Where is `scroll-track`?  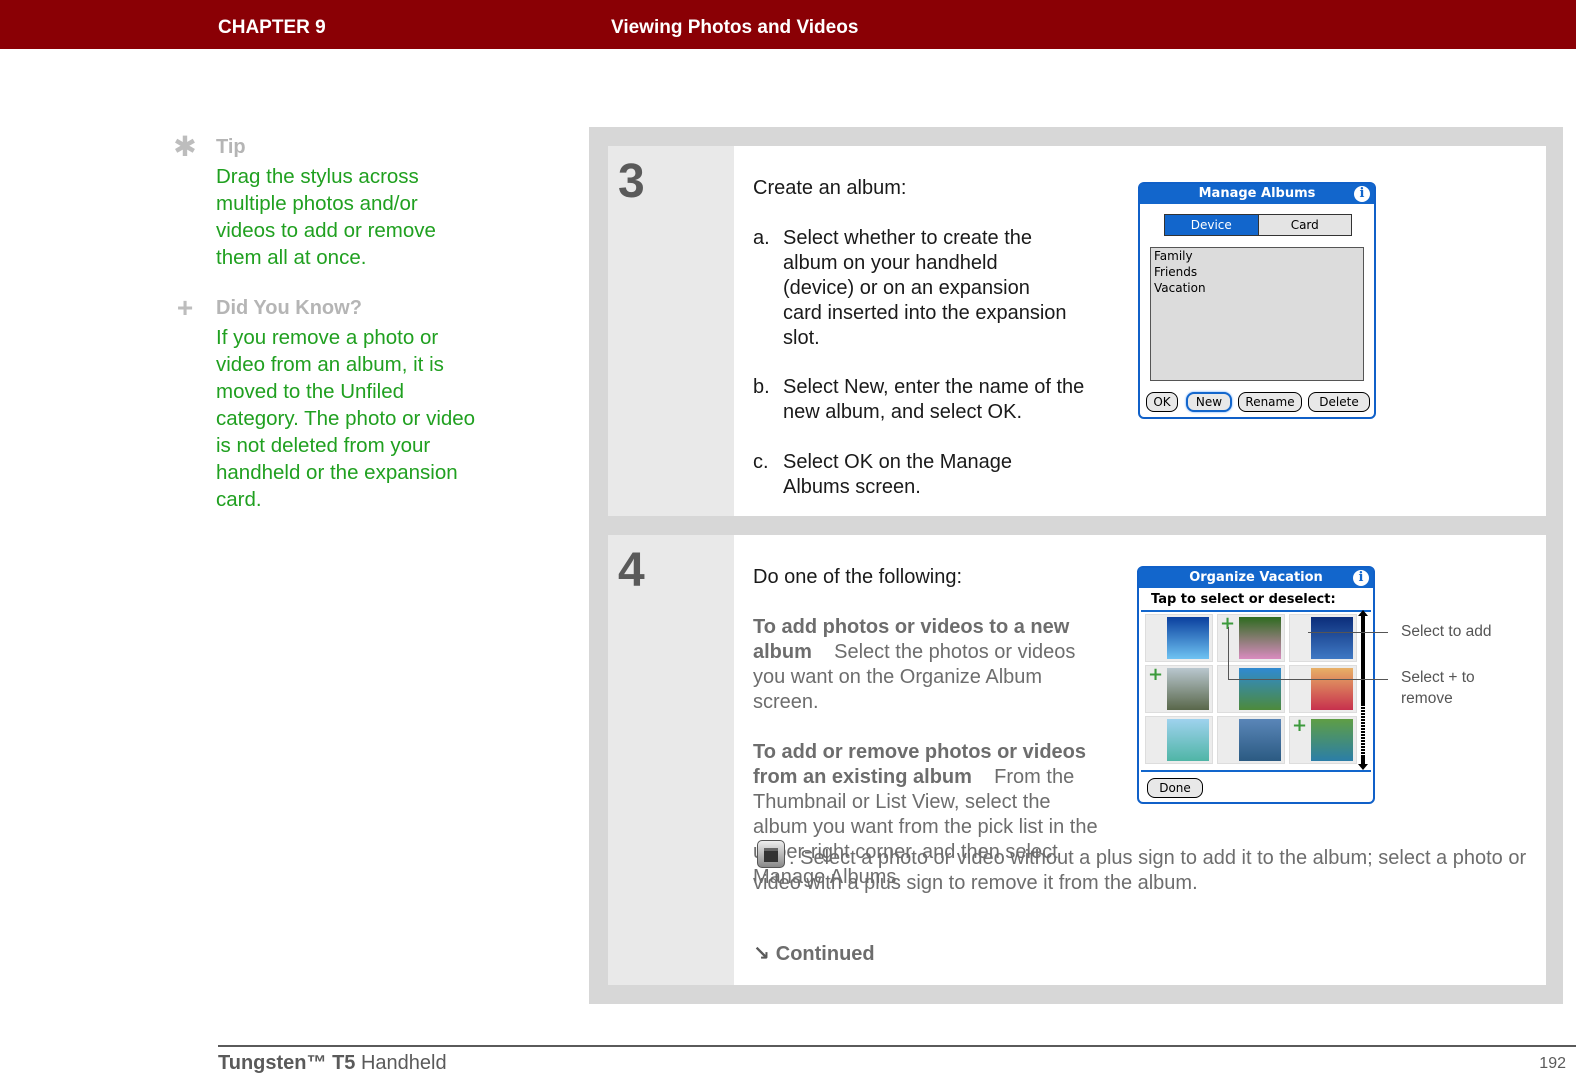 scroll-track is located at coordinates (1363, 730).